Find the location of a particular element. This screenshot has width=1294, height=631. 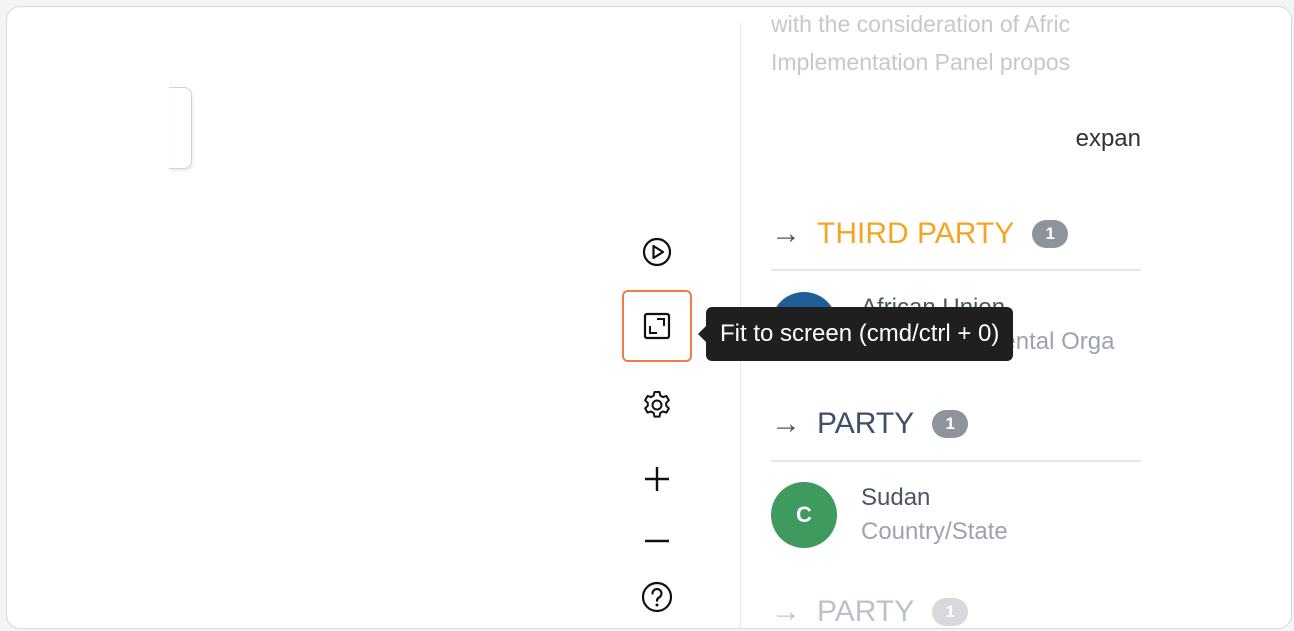

search-box-edge is located at coordinates (180, 128).